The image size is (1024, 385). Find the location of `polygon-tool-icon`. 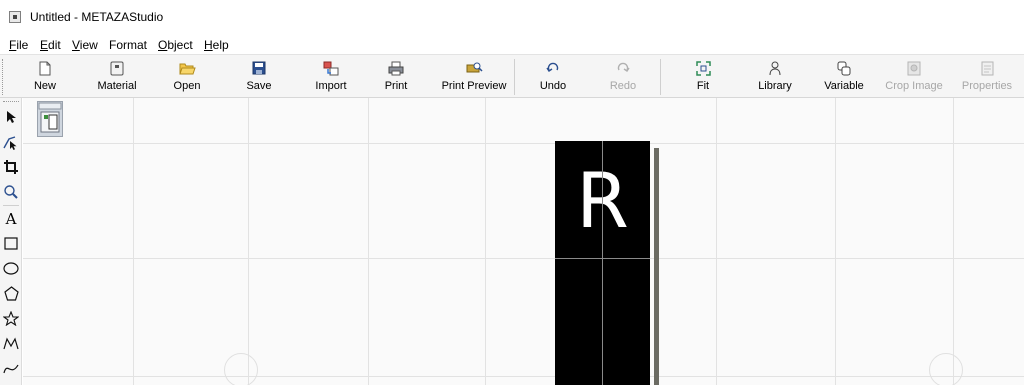

polygon-tool-icon is located at coordinates (11, 293).